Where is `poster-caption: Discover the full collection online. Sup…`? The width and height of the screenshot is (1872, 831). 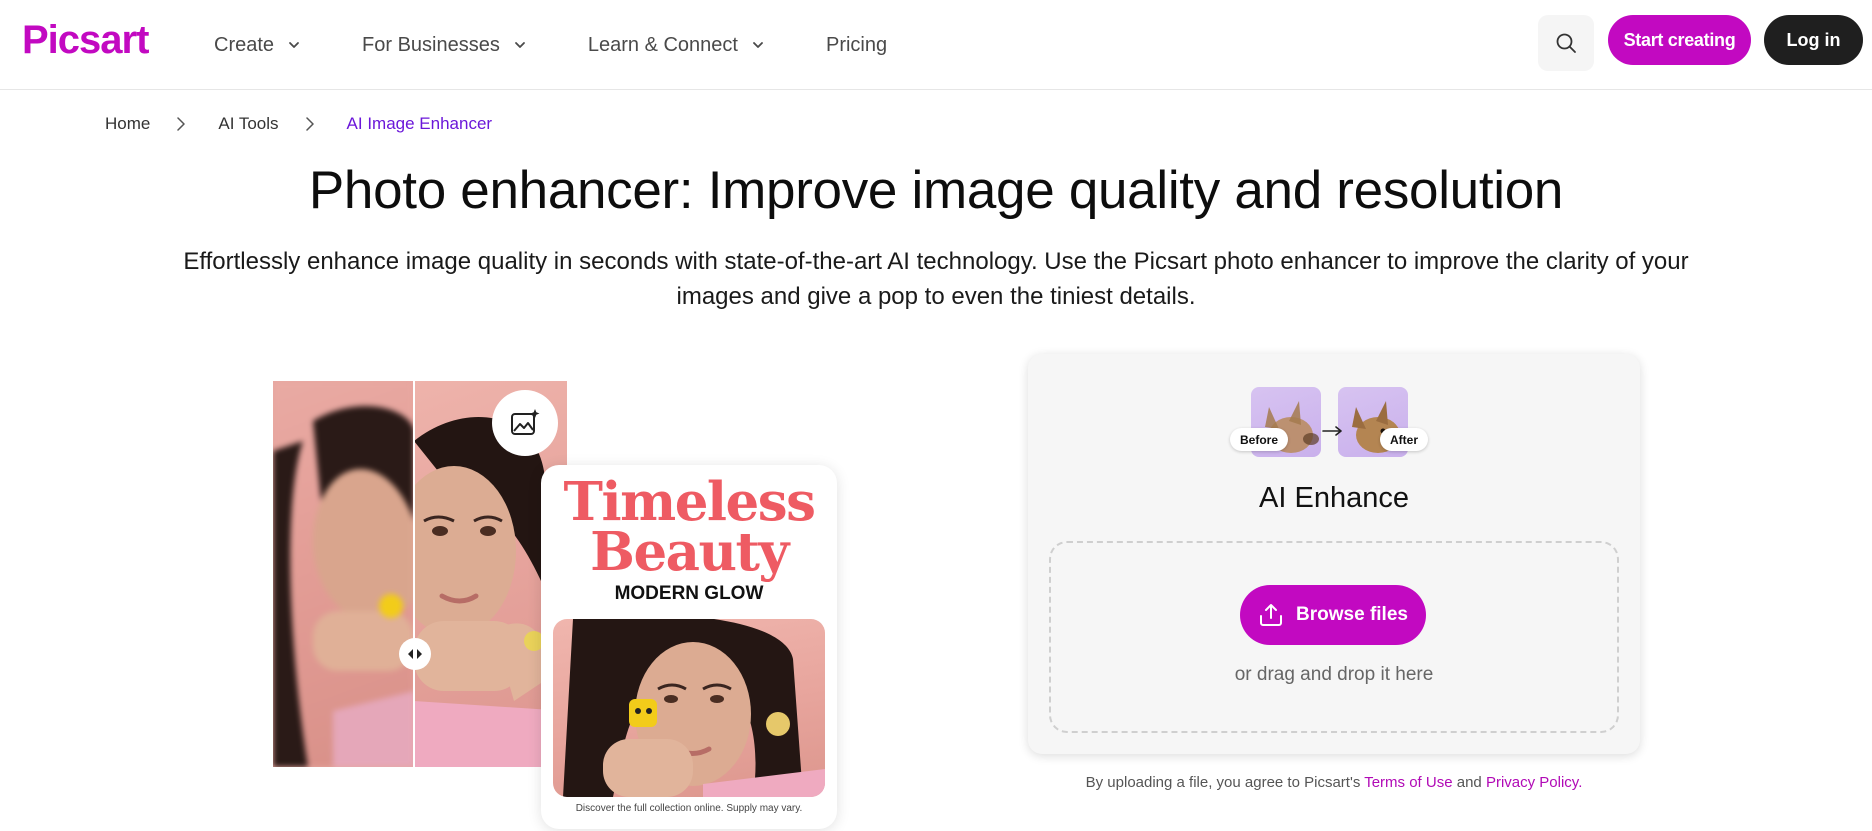 poster-caption: Discover the full collection online. Sup… is located at coordinates (689, 808).